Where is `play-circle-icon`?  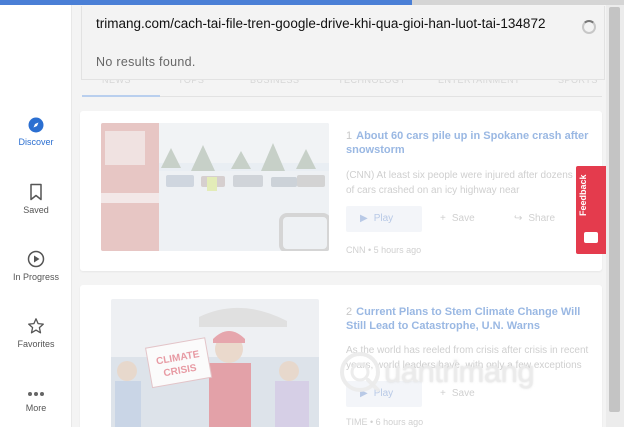 play-circle-icon is located at coordinates (36, 259).